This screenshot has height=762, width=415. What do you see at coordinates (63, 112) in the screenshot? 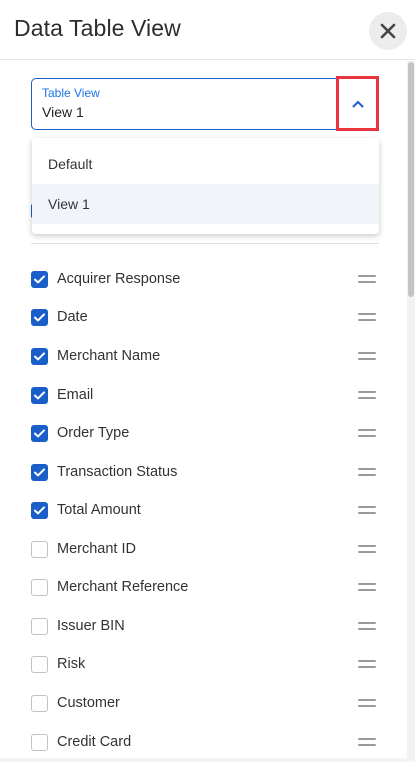
I see `table-view-value: View 1` at bounding box center [63, 112].